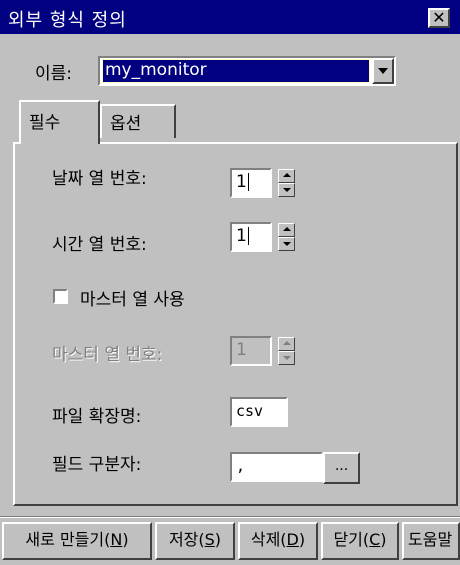  I want to click on dropdown-button, so click(383, 71).